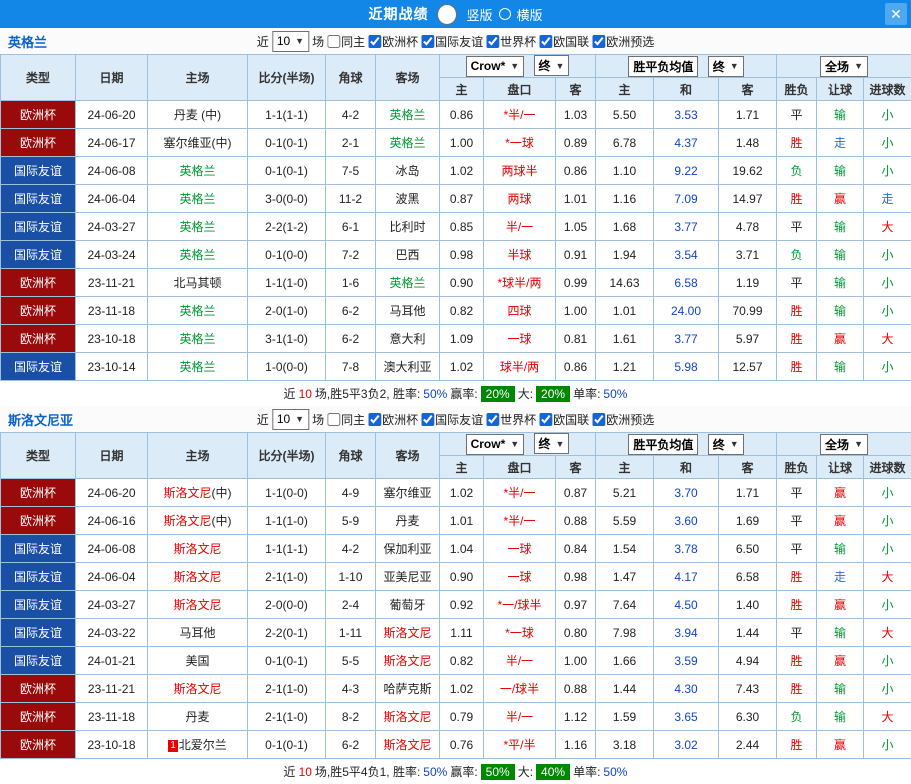 This screenshot has width=911, height=784. Describe the element at coordinates (576, 633) in the screenshot. I see `odds-away-cell: 0.80` at that location.